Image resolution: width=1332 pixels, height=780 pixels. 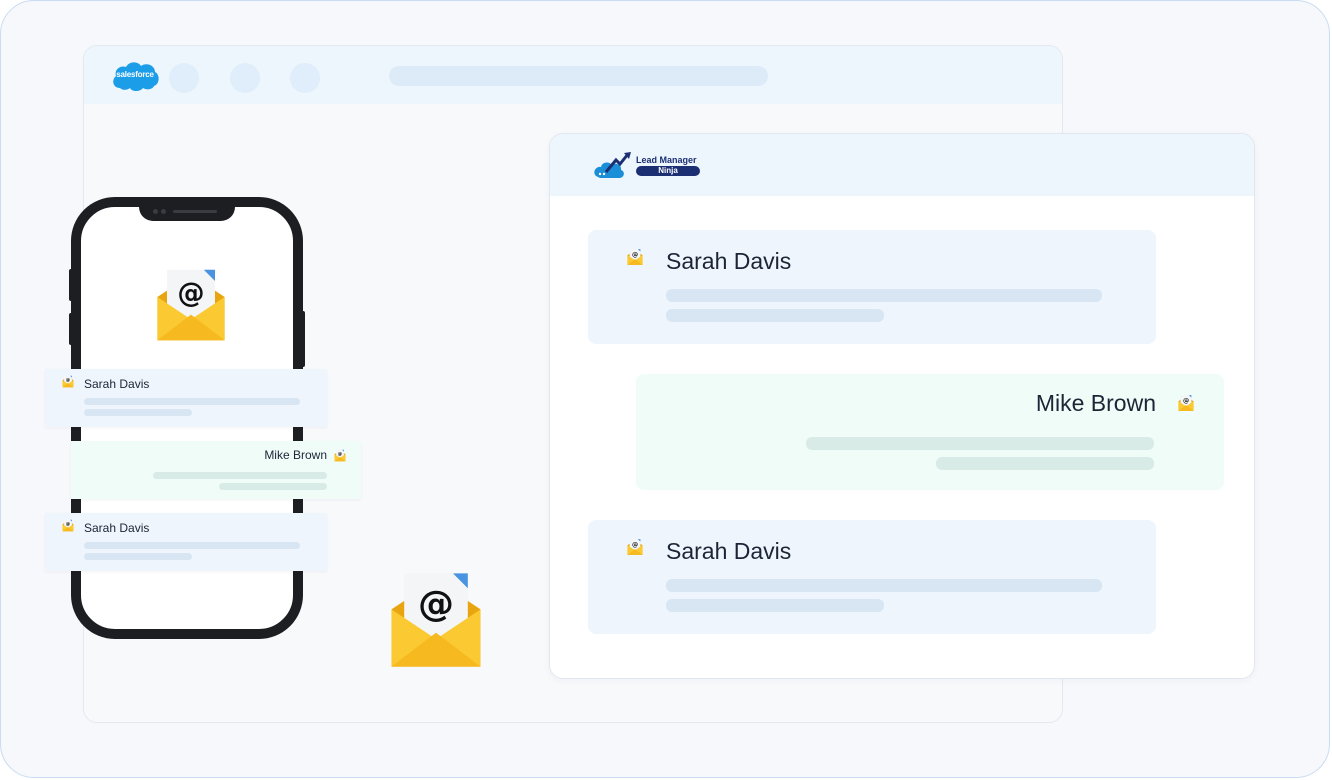 I want to click on salesforce-logo: salesforce, so click(x=135, y=75).